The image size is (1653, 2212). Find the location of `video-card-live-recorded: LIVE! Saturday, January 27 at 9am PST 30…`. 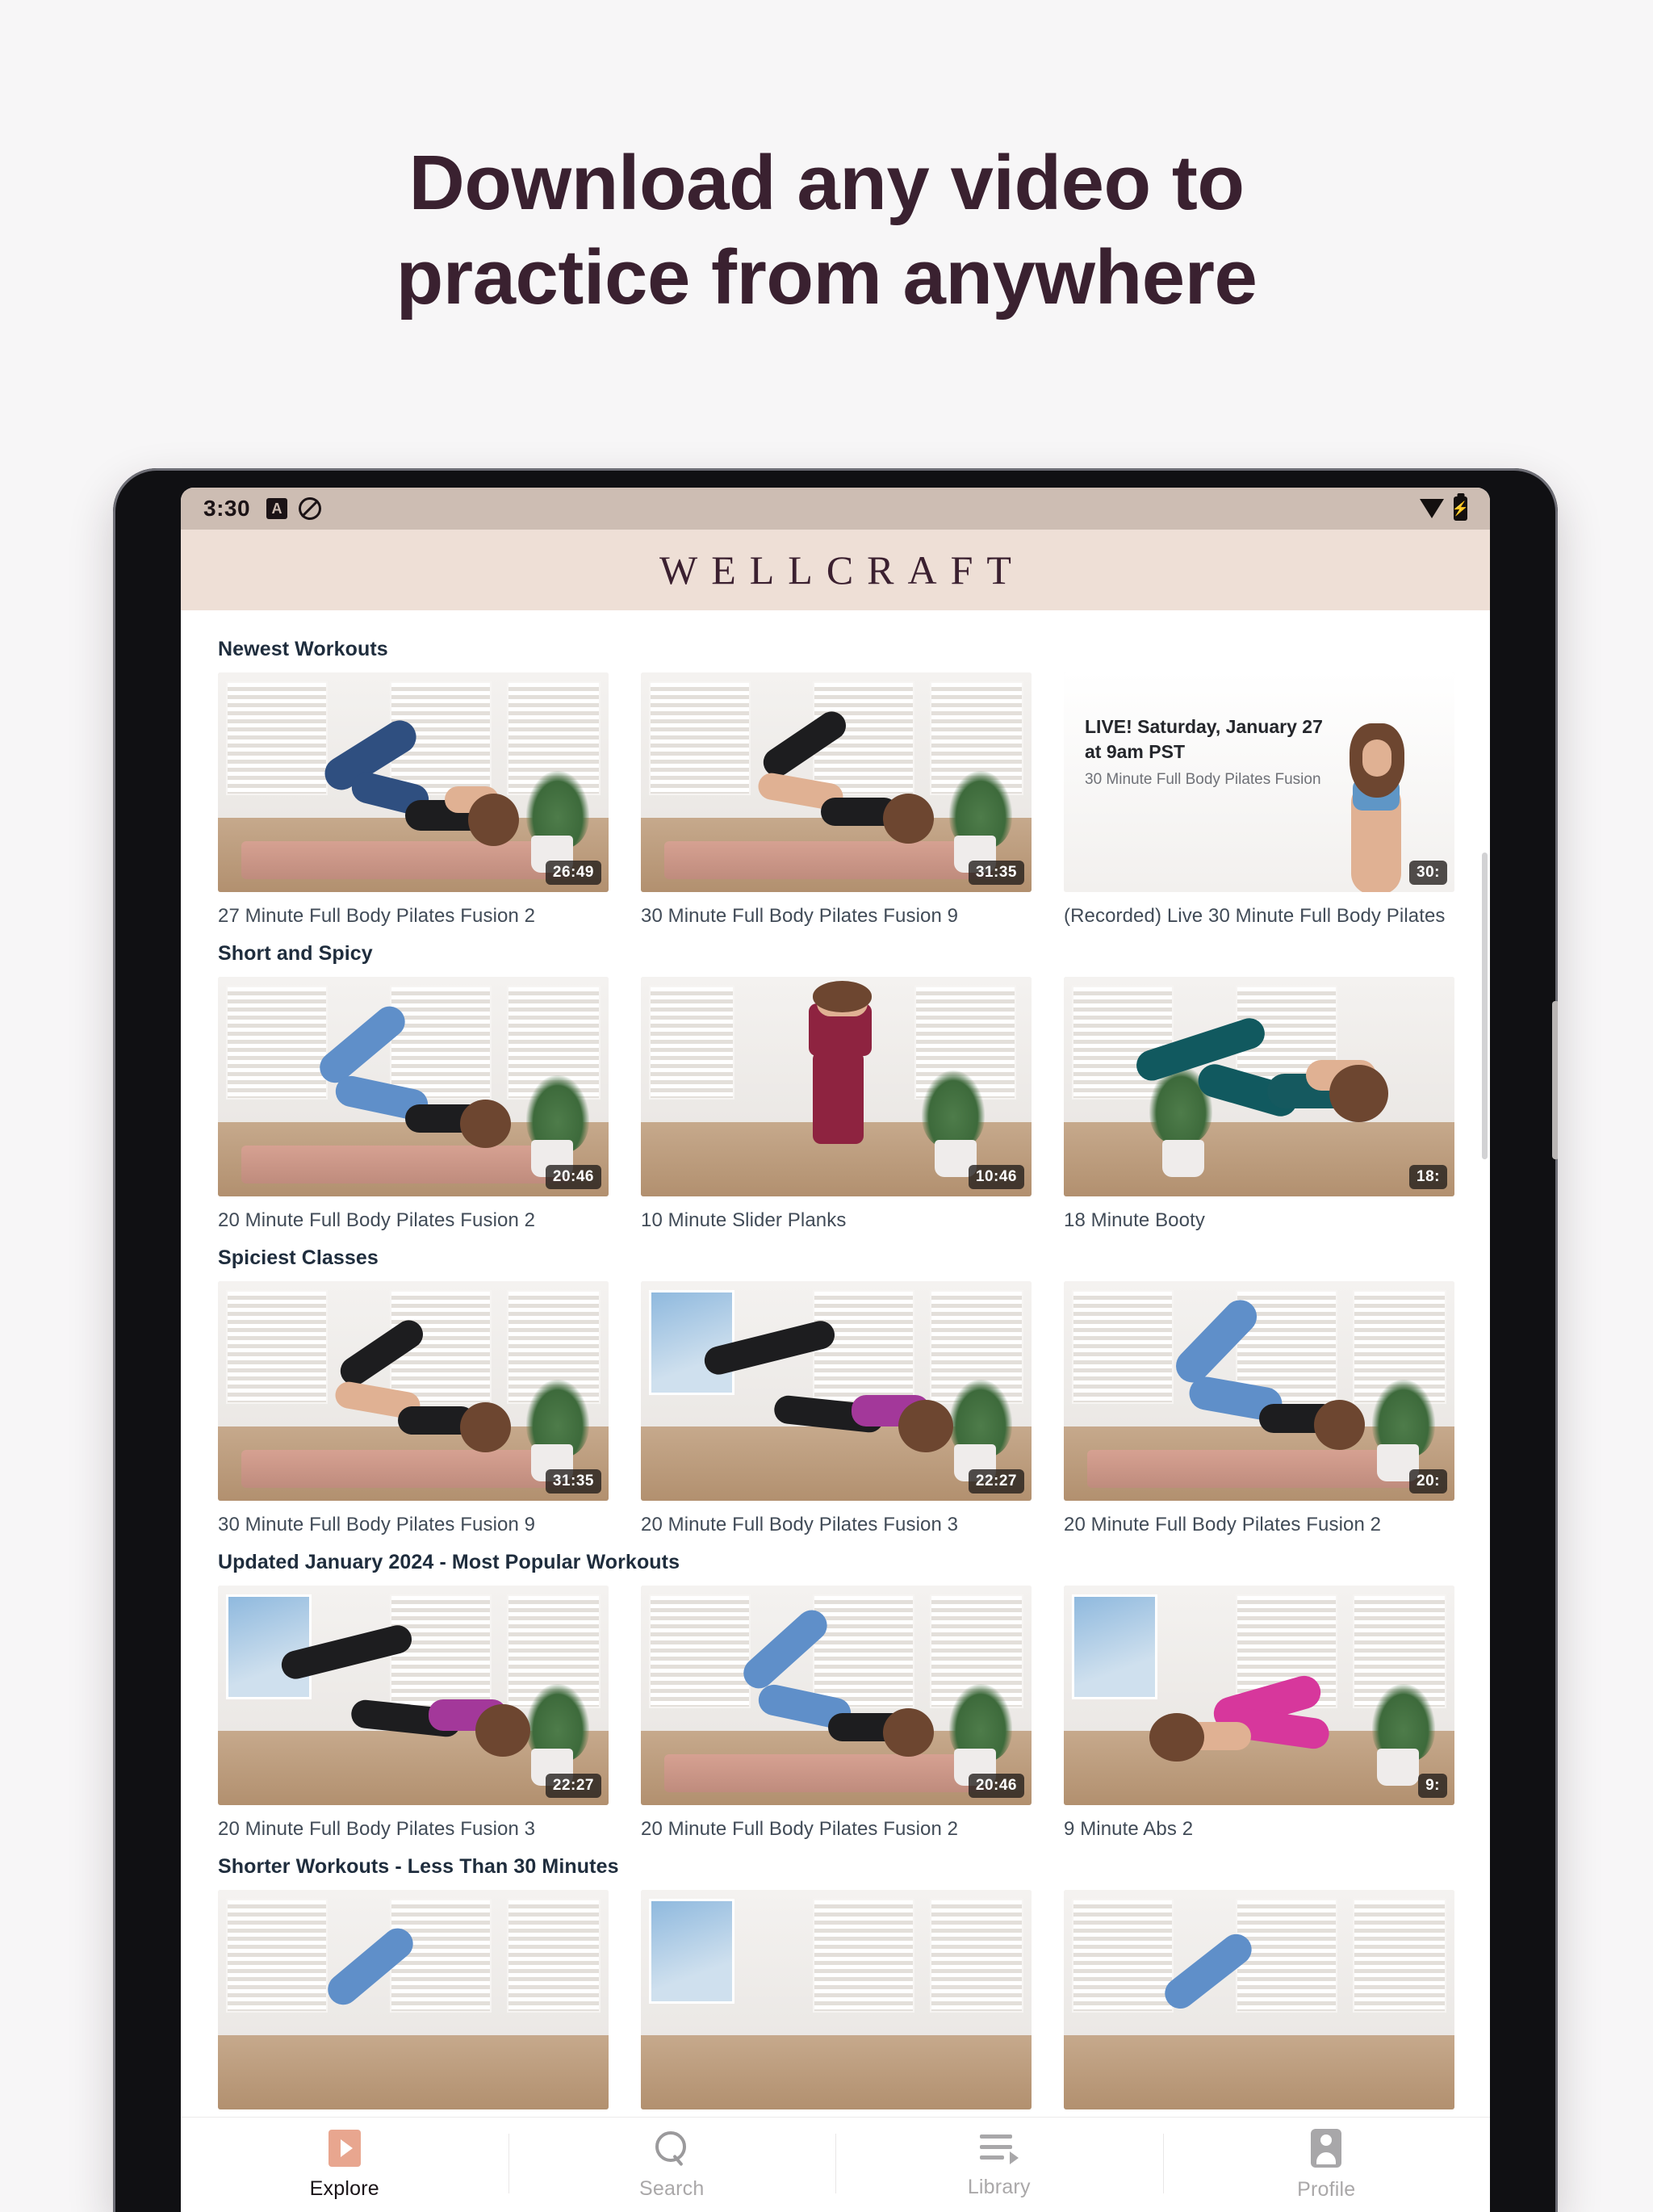

video-card-live-recorded: LIVE! Saturday, January 27 at 9am PST 30… is located at coordinates (1259, 800).